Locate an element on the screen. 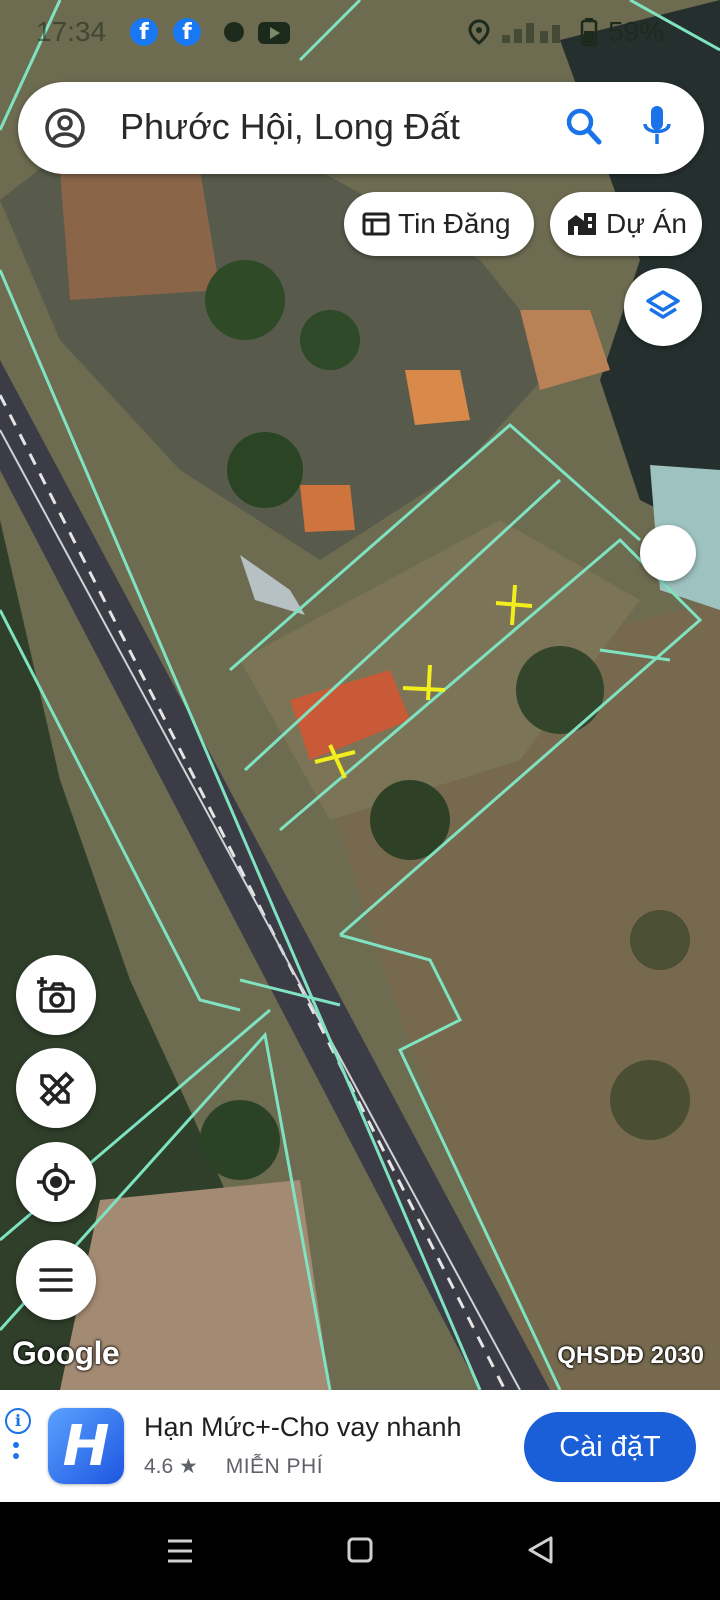 The width and height of the screenshot is (720, 1600). compass-button is located at coordinates (668, 553).